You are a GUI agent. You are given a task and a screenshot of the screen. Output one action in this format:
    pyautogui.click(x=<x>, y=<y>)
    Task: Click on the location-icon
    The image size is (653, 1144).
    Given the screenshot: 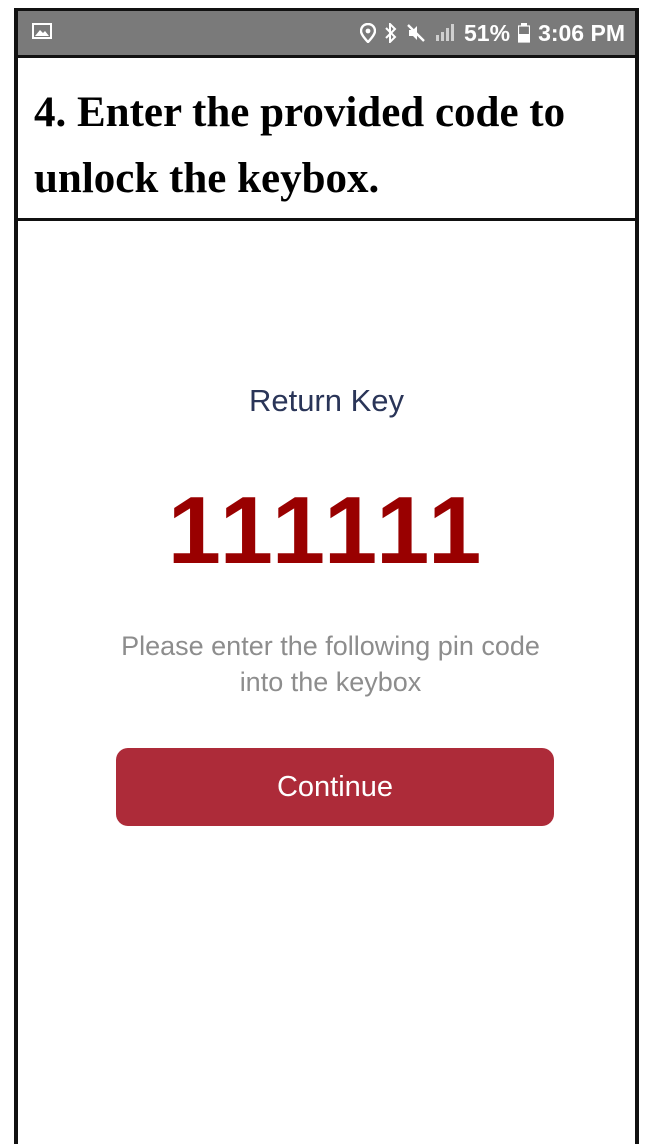 What is the action you would take?
    pyautogui.click(x=368, y=33)
    